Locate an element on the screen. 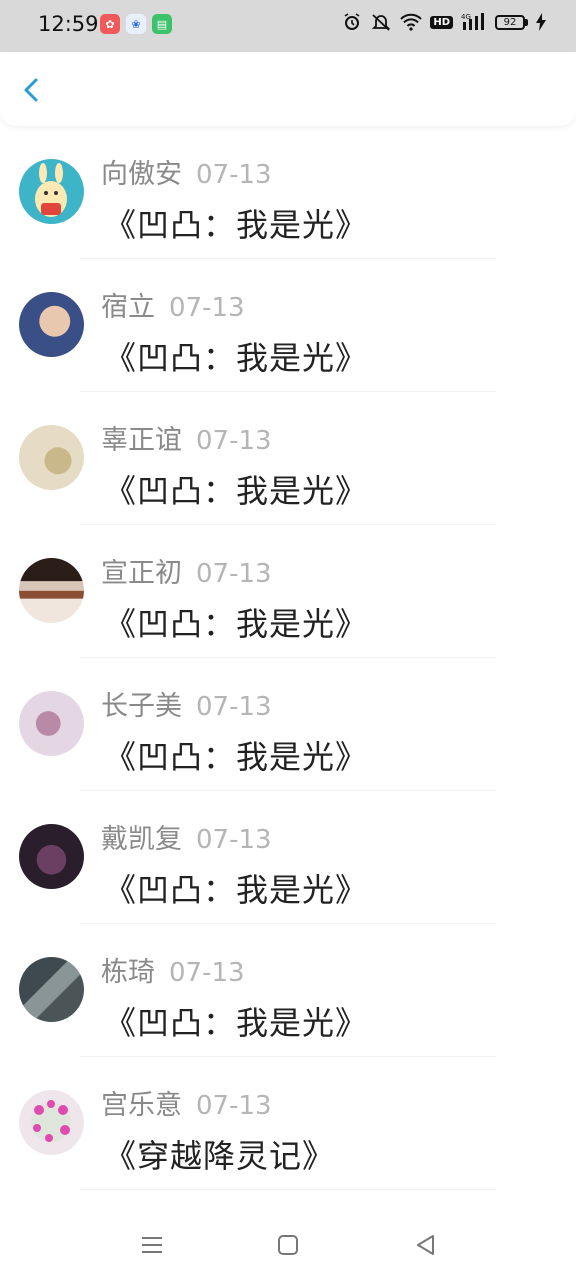 This screenshot has height=1280, width=576. list-item: 向傲安 07-13 《凹凸：我是光》 is located at coordinates (288, 192).